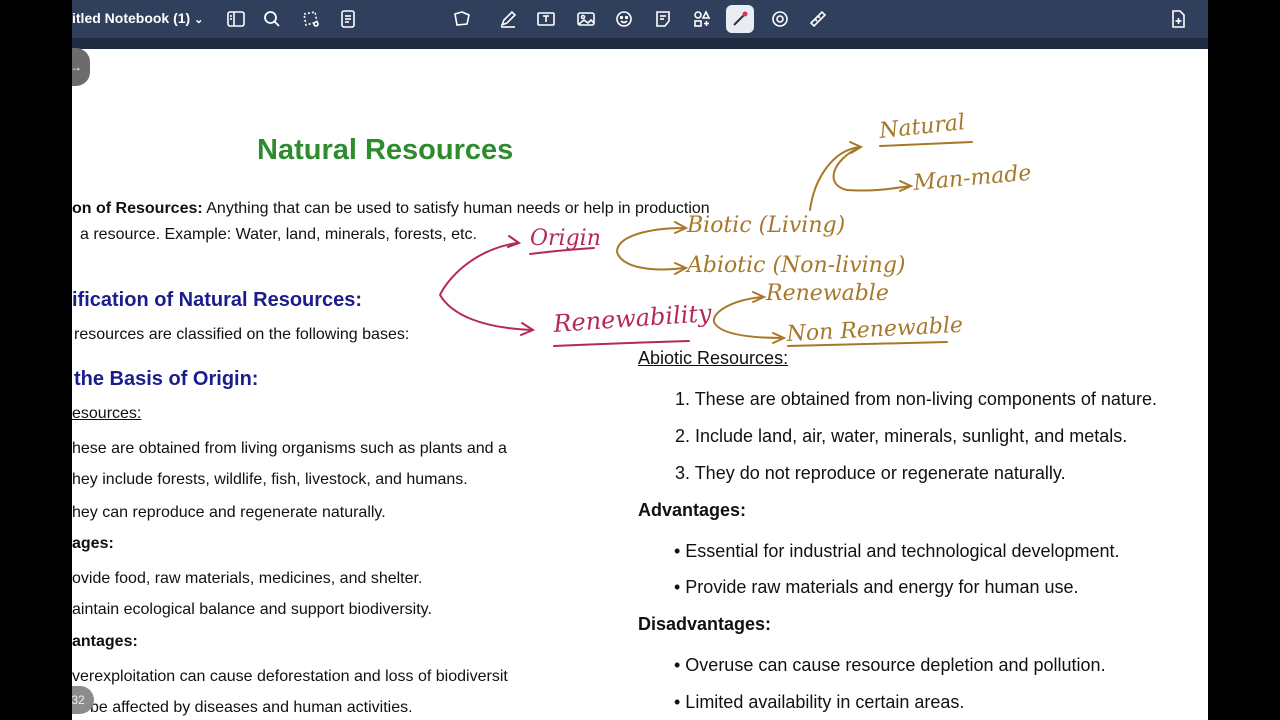 Image resolution: width=1280 pixels, height=720 pixels. Describe the element at coordinates (586, 19) in the screenshot. I see `image-icon` at that location.